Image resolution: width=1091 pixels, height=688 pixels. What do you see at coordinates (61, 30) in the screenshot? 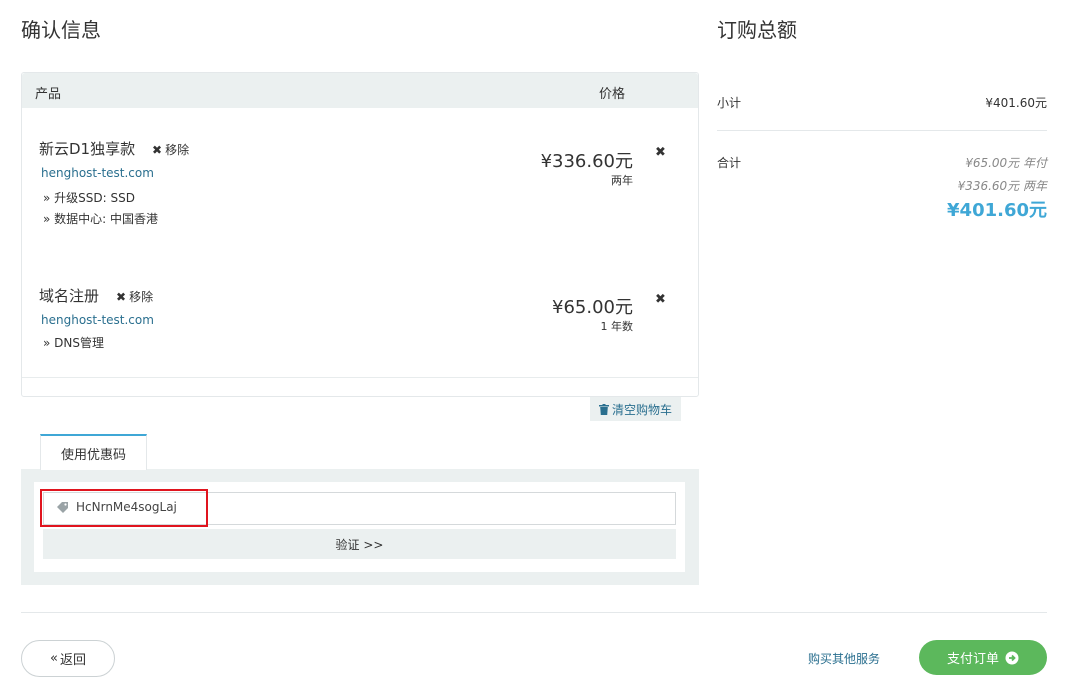
I see `page-title: 确认信息` at bounding box center [61, 30].